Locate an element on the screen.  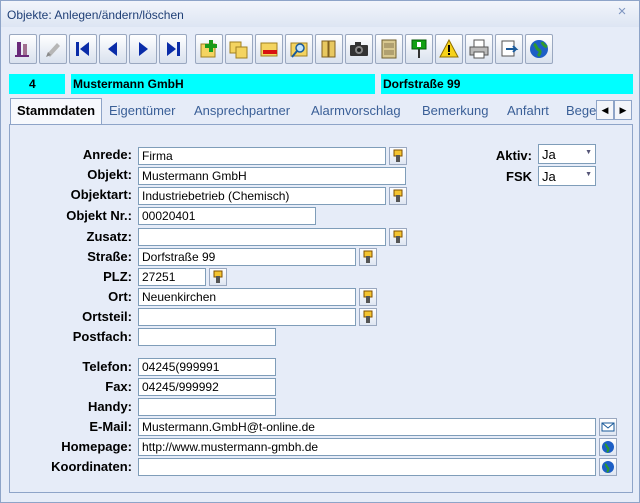
aktiv-label: Aktiv: is located at coordinates (513, 155).